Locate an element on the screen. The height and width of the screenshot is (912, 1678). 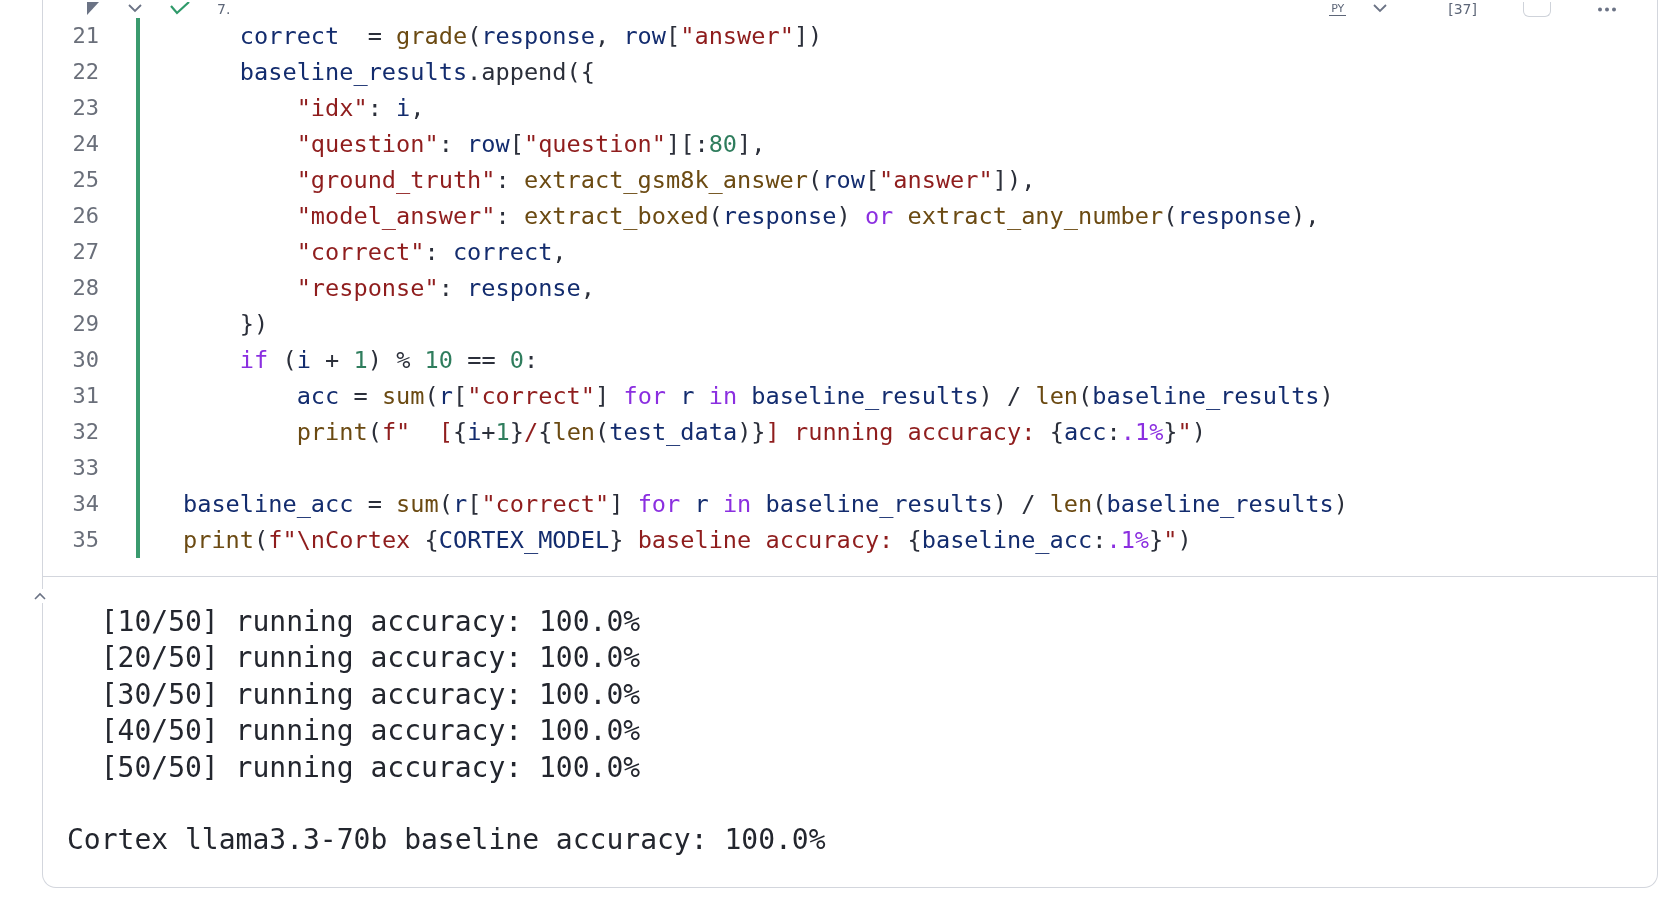
output-line: [50/50] running accuracy: 100.0% is located at coordinates (370, 767).